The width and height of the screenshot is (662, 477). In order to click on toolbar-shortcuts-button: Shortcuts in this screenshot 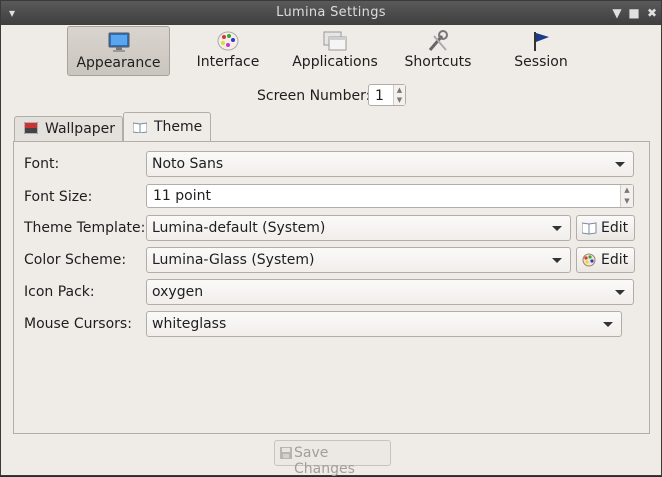, I will do `click(438, 51)`.